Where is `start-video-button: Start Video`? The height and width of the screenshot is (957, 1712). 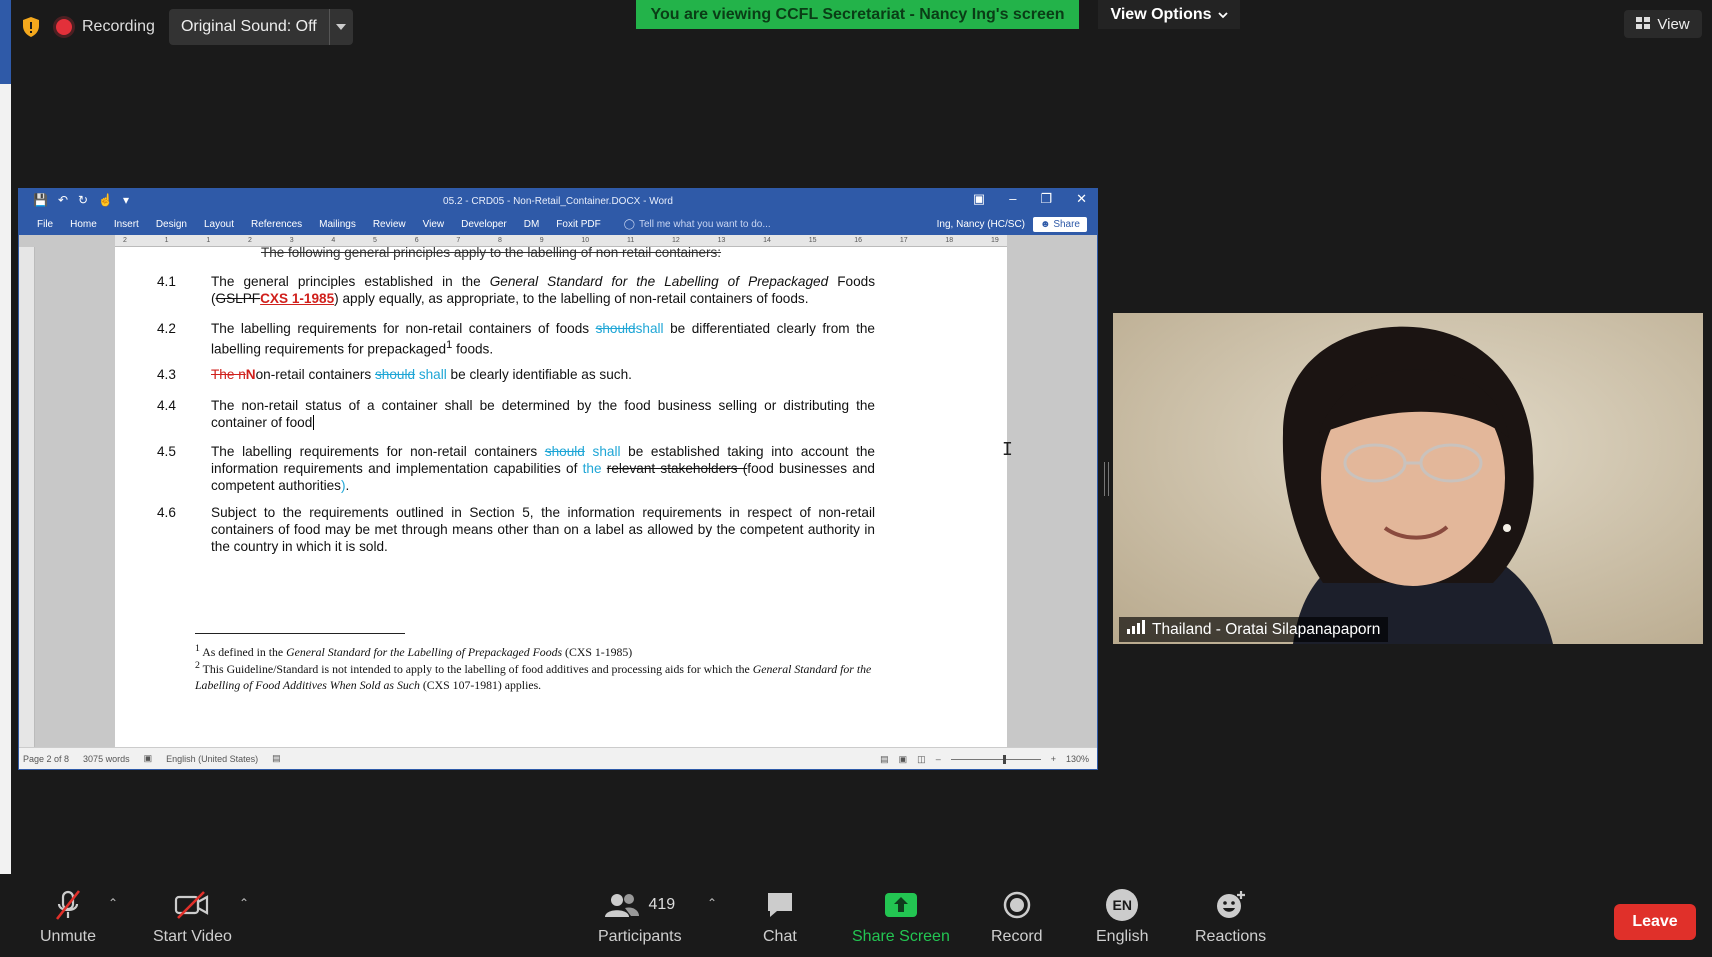 start-video-button: Start Video is located at coordinates (192, 917).